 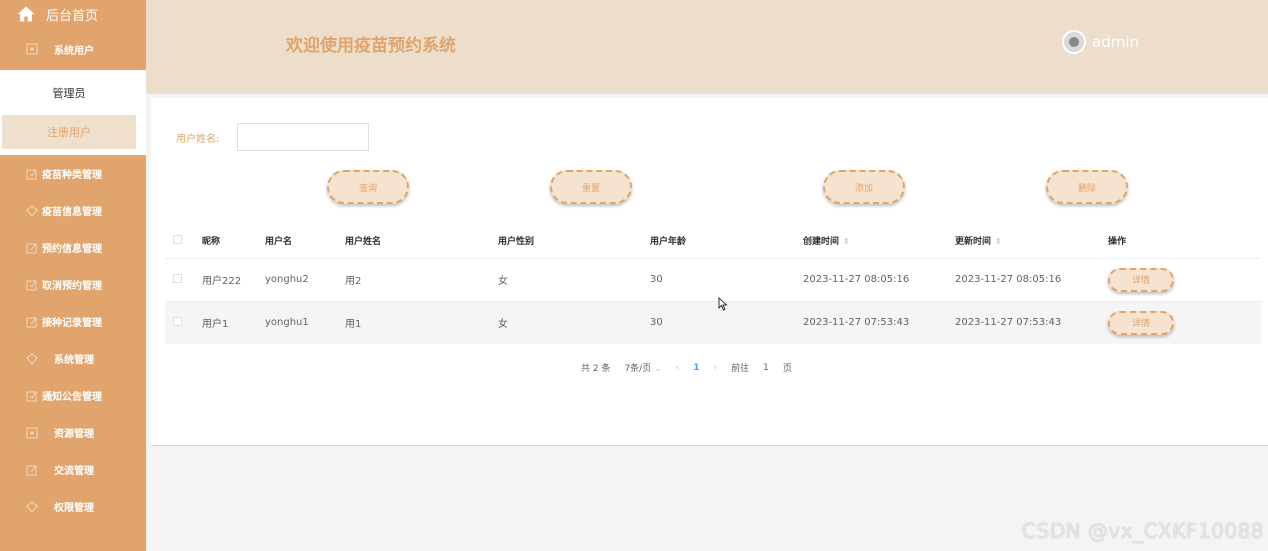 I want to click on col-created: 创建时间 ⇕, so click(x=879, y=241).